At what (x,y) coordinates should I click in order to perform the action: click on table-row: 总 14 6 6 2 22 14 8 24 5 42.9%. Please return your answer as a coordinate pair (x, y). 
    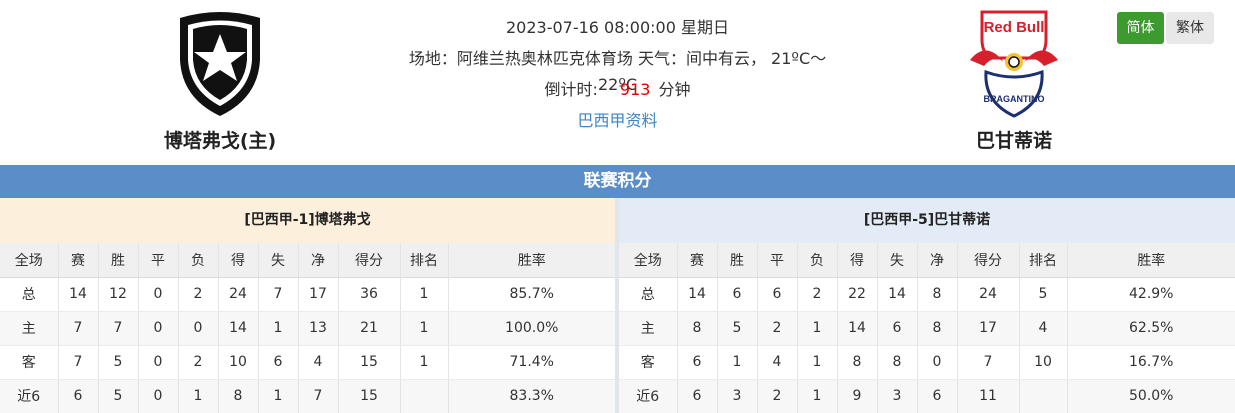
    Looking at the image, I should click on (927, 294).